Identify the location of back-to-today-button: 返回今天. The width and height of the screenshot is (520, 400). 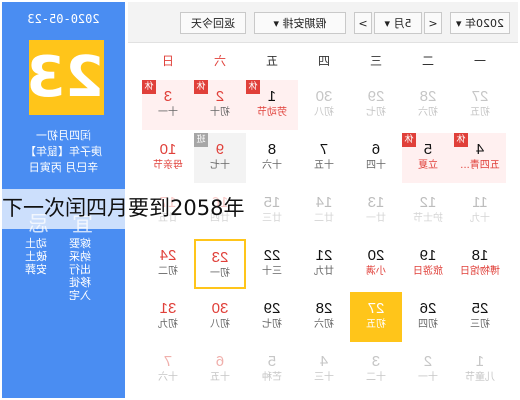
(213, 23).